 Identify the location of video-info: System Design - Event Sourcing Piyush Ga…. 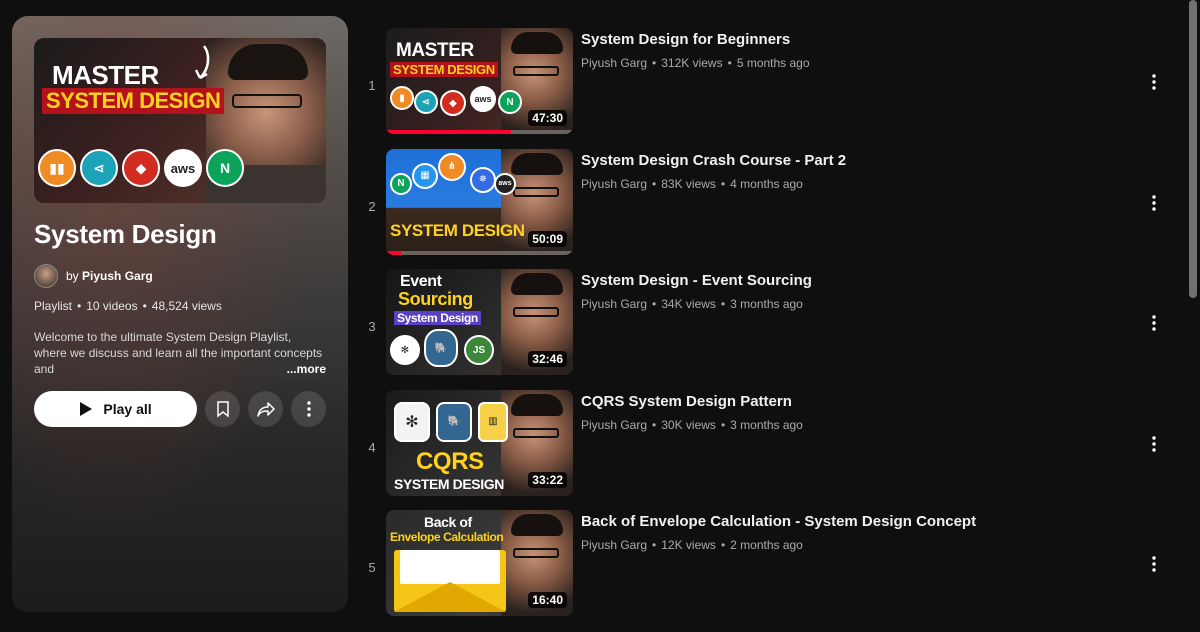
(696, 290).